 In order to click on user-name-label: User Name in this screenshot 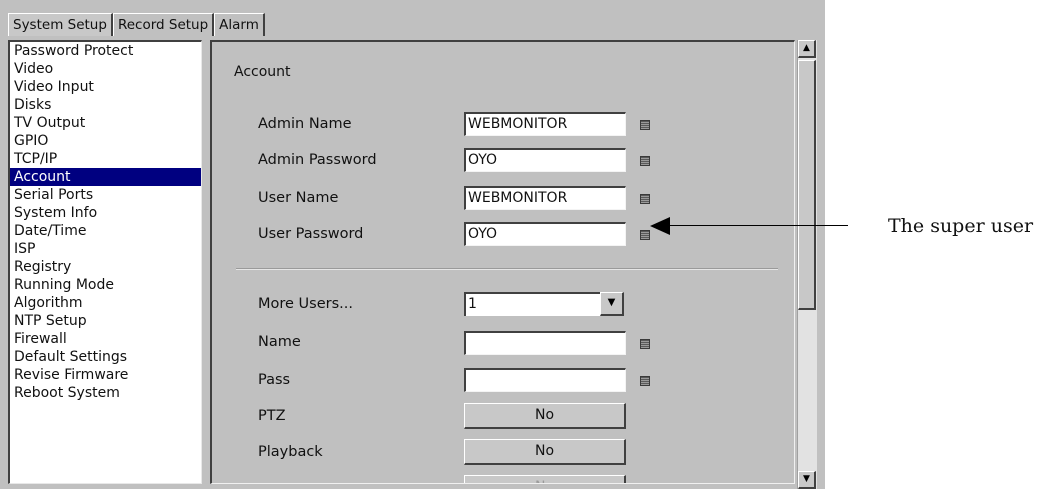, I will do `click(298, 198)`.